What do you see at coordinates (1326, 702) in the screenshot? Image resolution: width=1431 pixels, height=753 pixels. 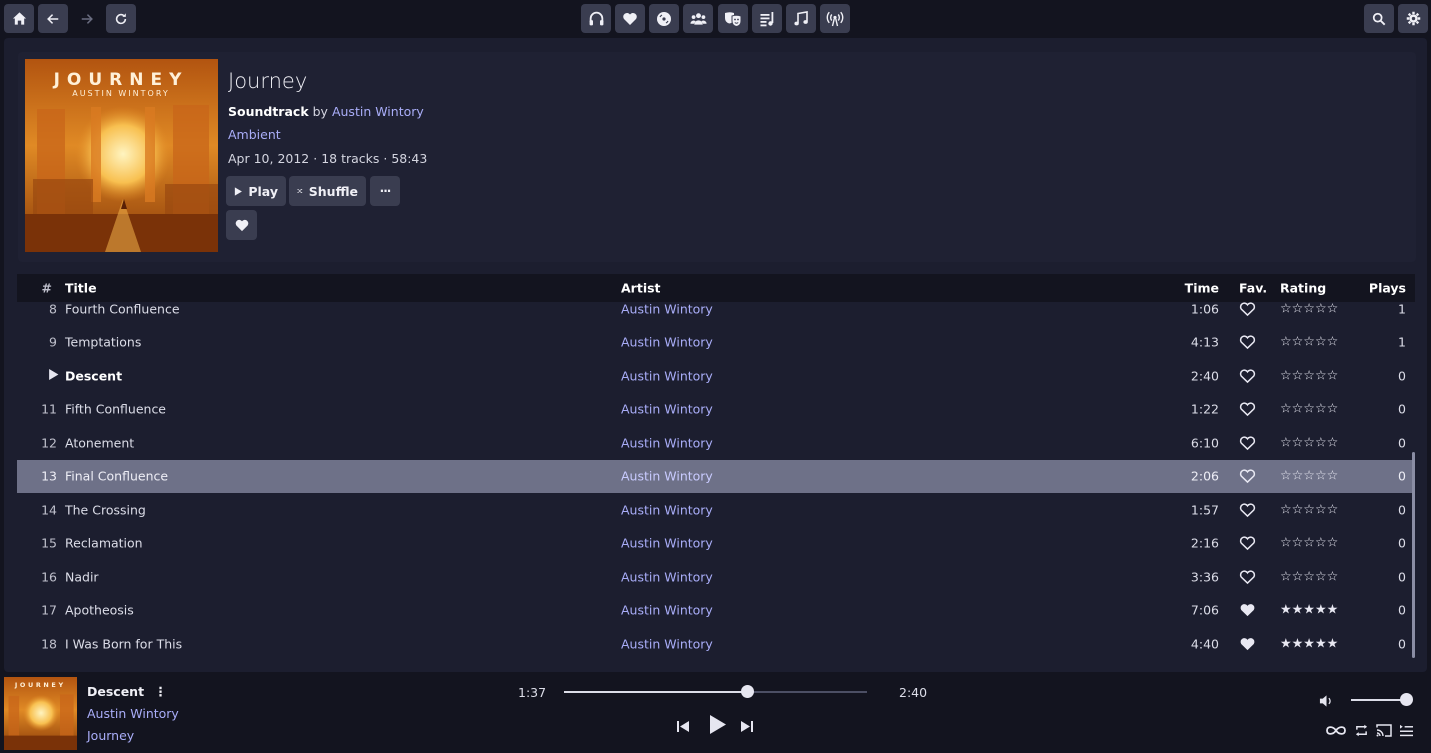 I see `volume-button` at bounding box center [1326, 702].